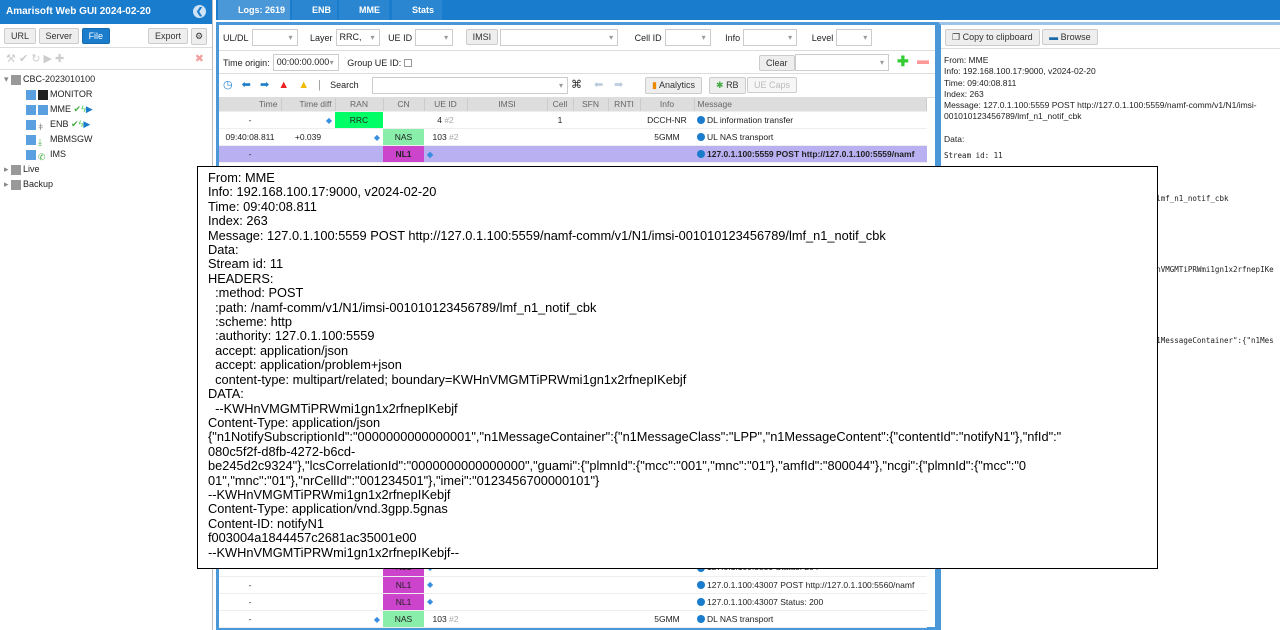 The image size is (1280, 630). I want to click on export-button: Export, so click(168, 36).